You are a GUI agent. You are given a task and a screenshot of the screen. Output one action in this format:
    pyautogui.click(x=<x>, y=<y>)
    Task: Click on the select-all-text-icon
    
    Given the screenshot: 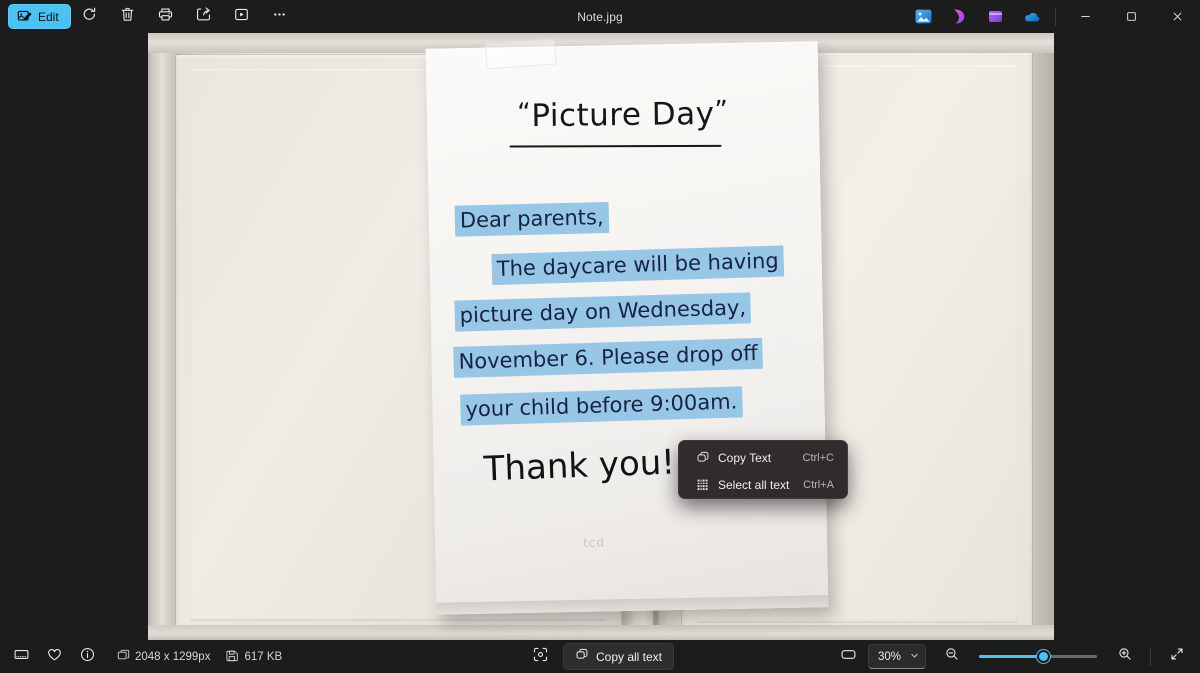 What is the action you would take?
    pyautogui.click(x=703, y=485)
    